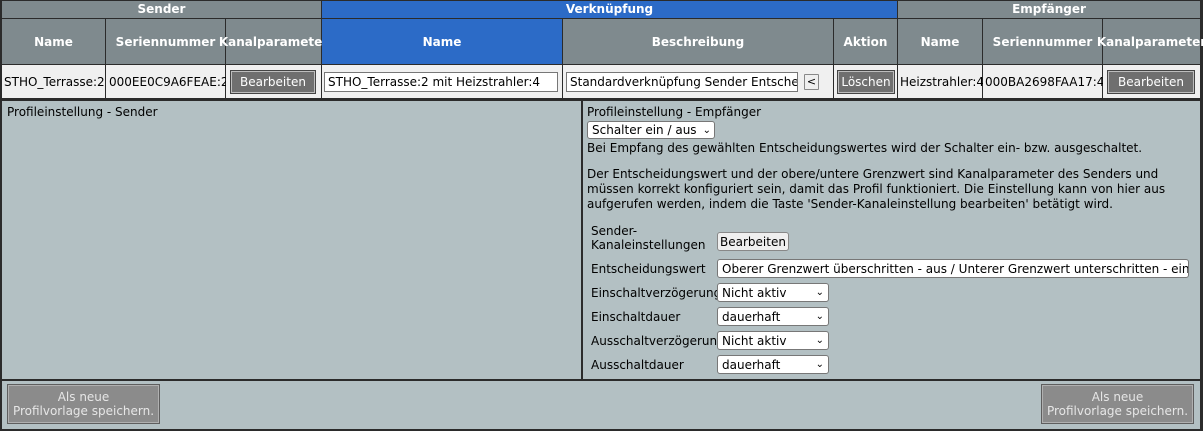  What do you see at coordinates (165, 41) in the screenshot?
I see `col-sender-serial: Seriennummer` at bounding box center [165, 41].